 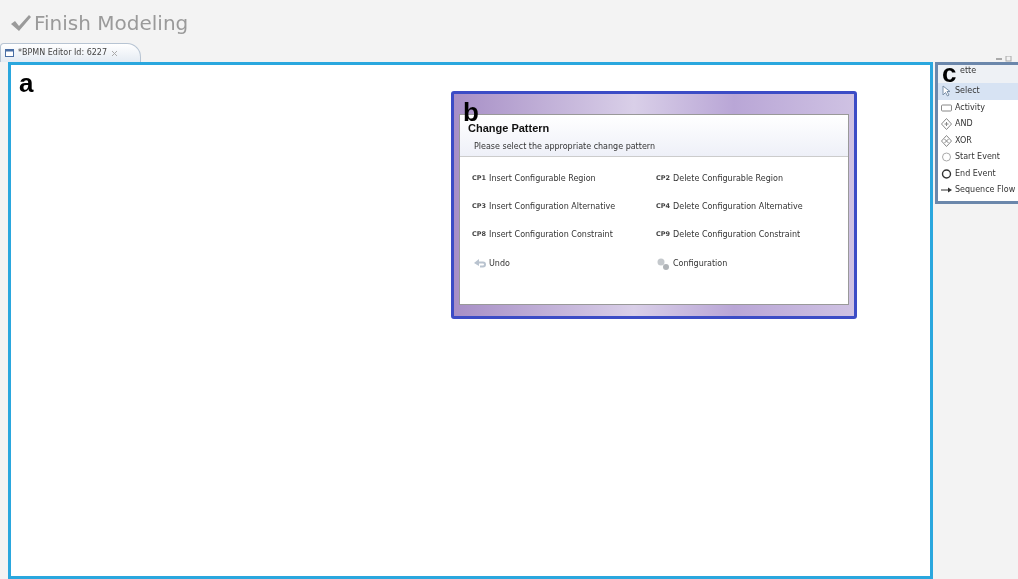 What do you see at coordinates (978, 91) in the screenshot?
I see `palette-item: Select` at bounding box center [978, 91].